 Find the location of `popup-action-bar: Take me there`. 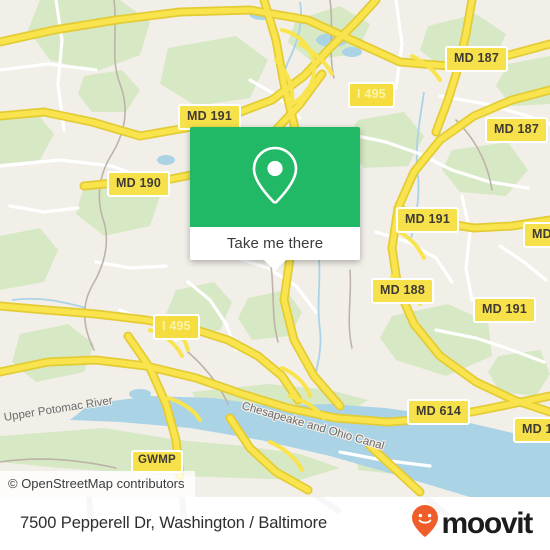

popup-action-bar: Take me there is located at coordinates (275, 249).